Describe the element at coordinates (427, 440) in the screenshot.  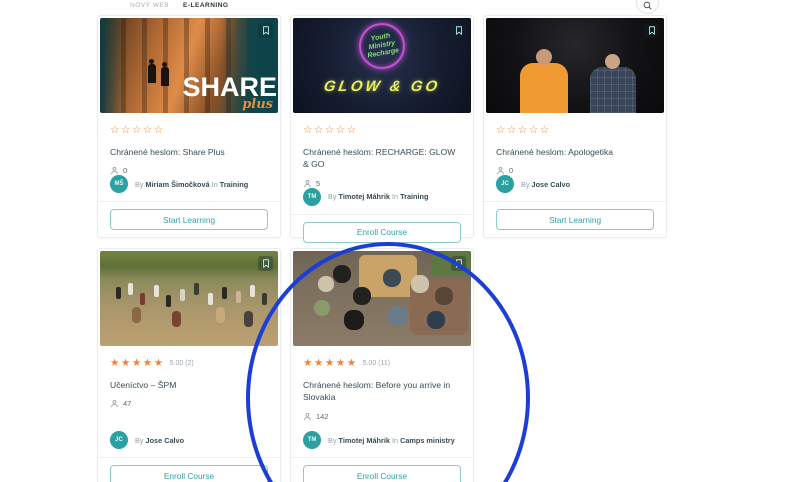
I see `author-category: Camps ministry` at that location.